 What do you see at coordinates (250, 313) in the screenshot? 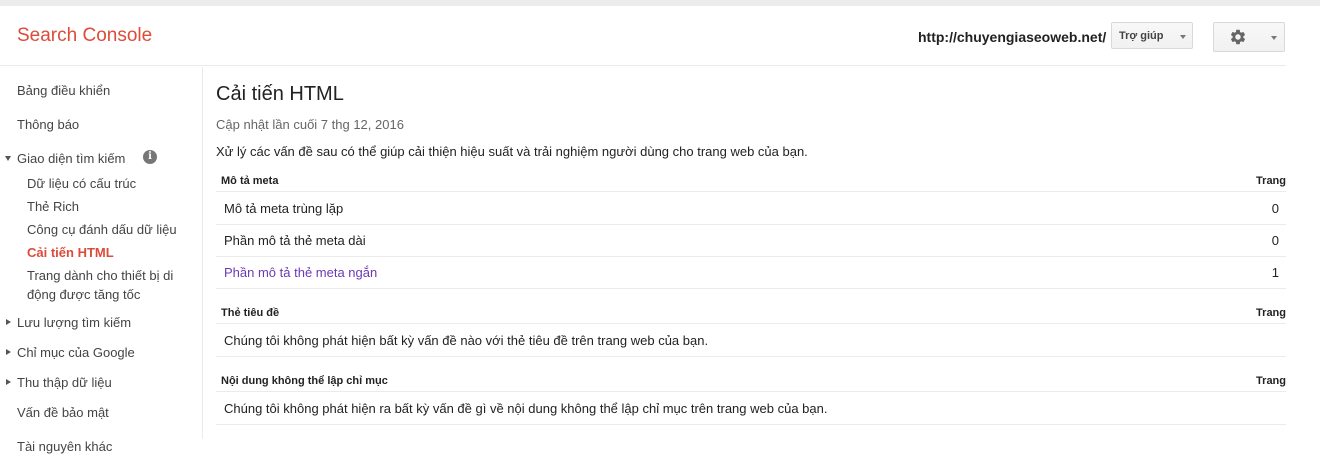
I see `section-title: Thẻ tiêu đề` at bounding box center [250, 313].